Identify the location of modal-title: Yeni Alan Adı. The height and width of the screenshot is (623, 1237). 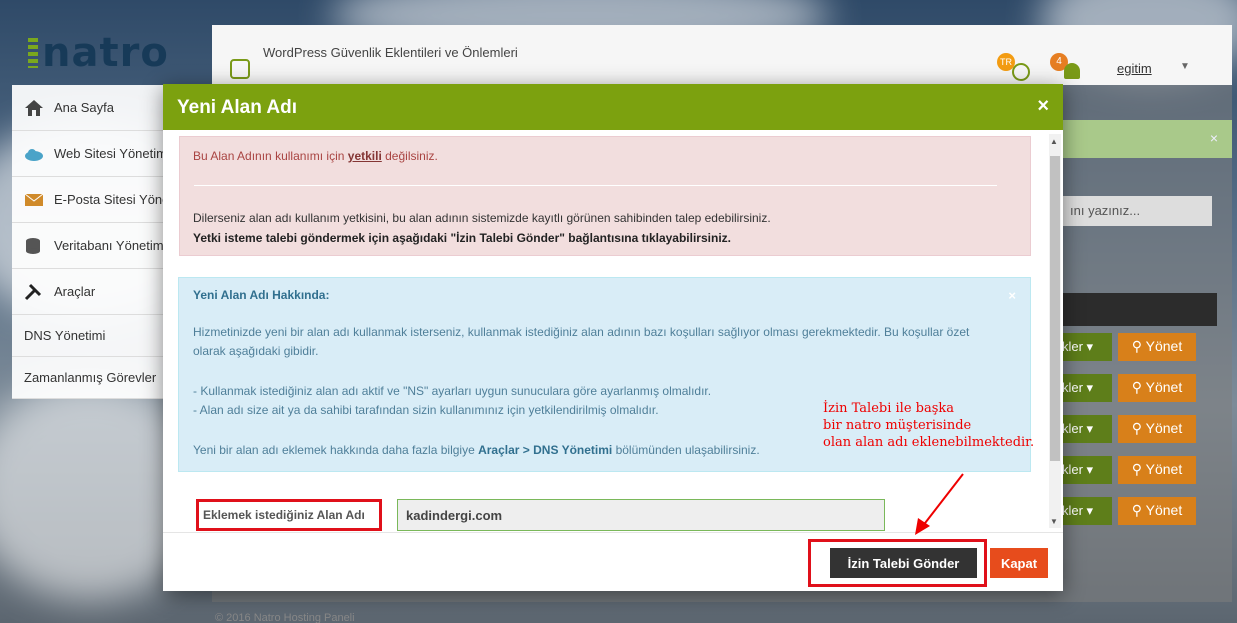
(237, 107).